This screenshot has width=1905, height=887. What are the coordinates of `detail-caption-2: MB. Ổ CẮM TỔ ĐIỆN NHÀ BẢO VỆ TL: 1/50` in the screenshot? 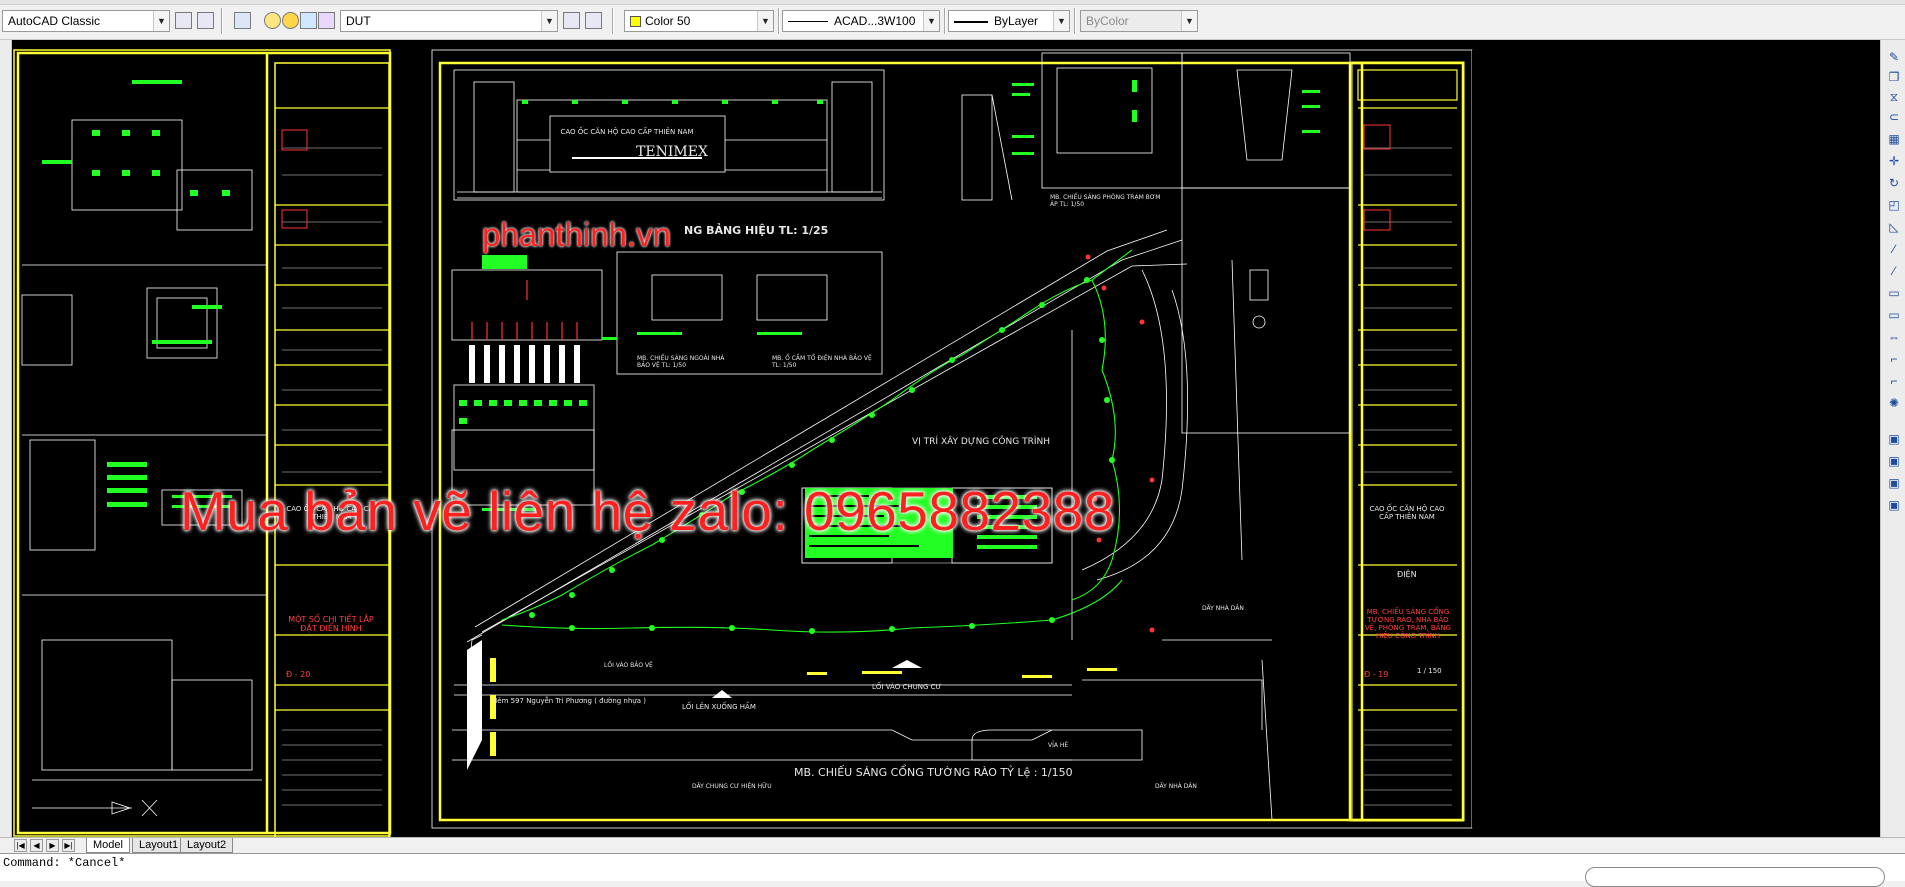 It's located at (822, 362).